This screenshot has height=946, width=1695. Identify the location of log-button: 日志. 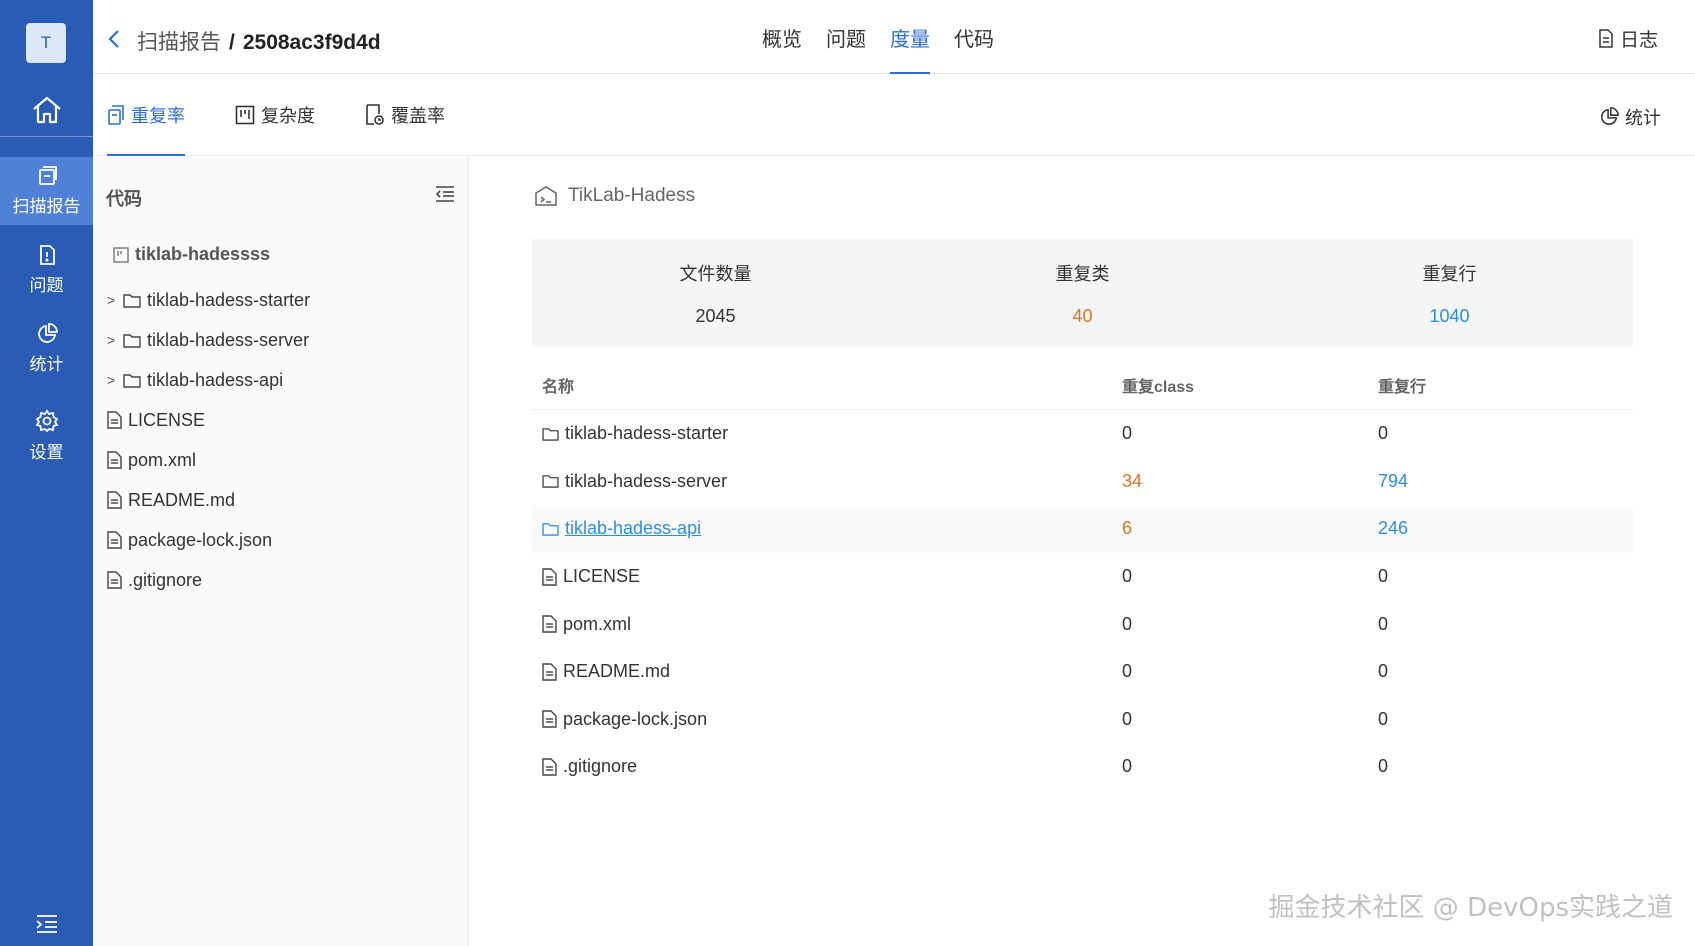
(1628, 38).